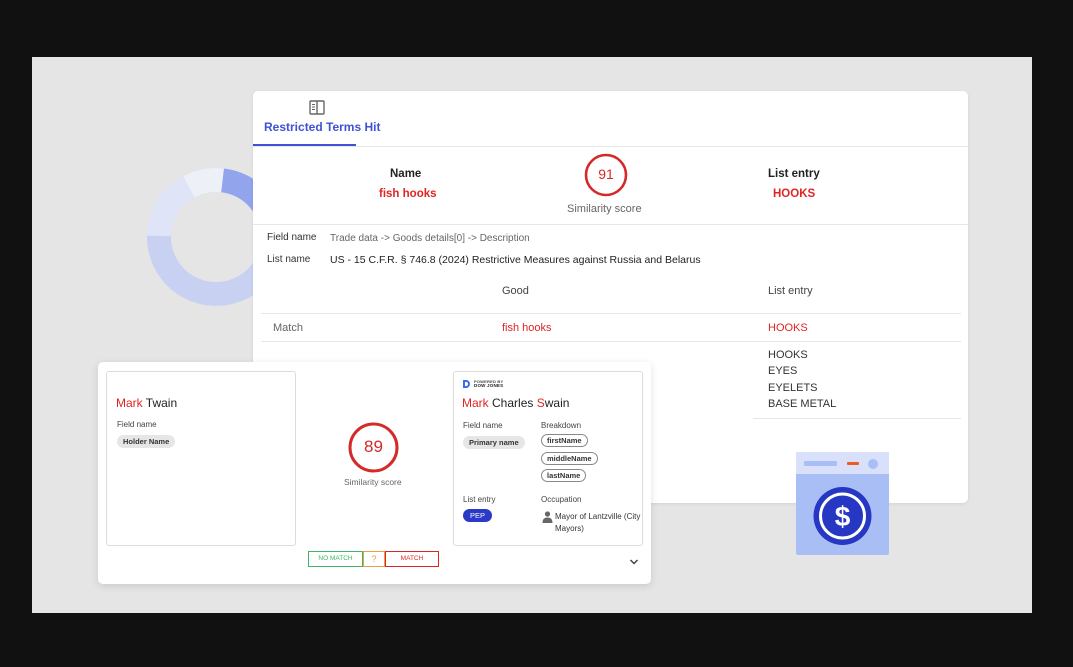 This screenshot has width=1073, height=667. Describe the element at coordinates (466, 384) in the screenshot. I see `dow-jones-mark-icon` at that location.